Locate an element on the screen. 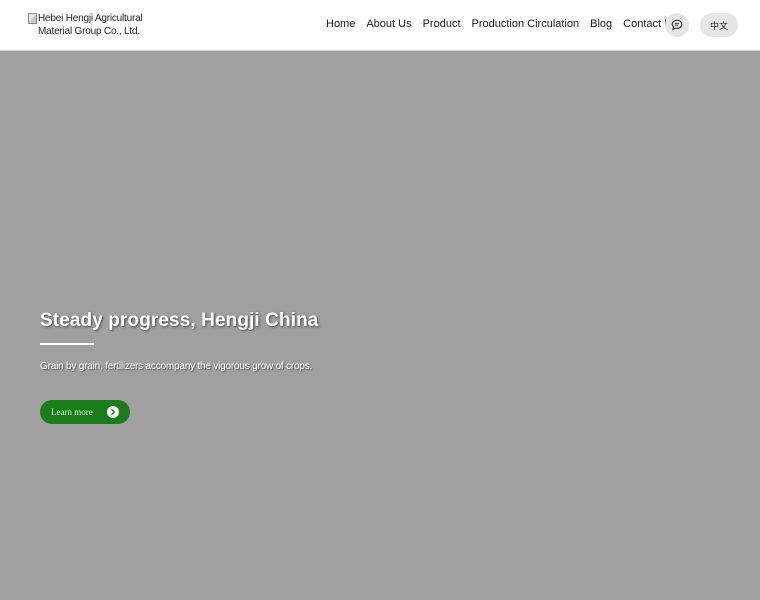 The height and width of the screenshot is (600, 760). chat-button is located at coordinates (677, 25).